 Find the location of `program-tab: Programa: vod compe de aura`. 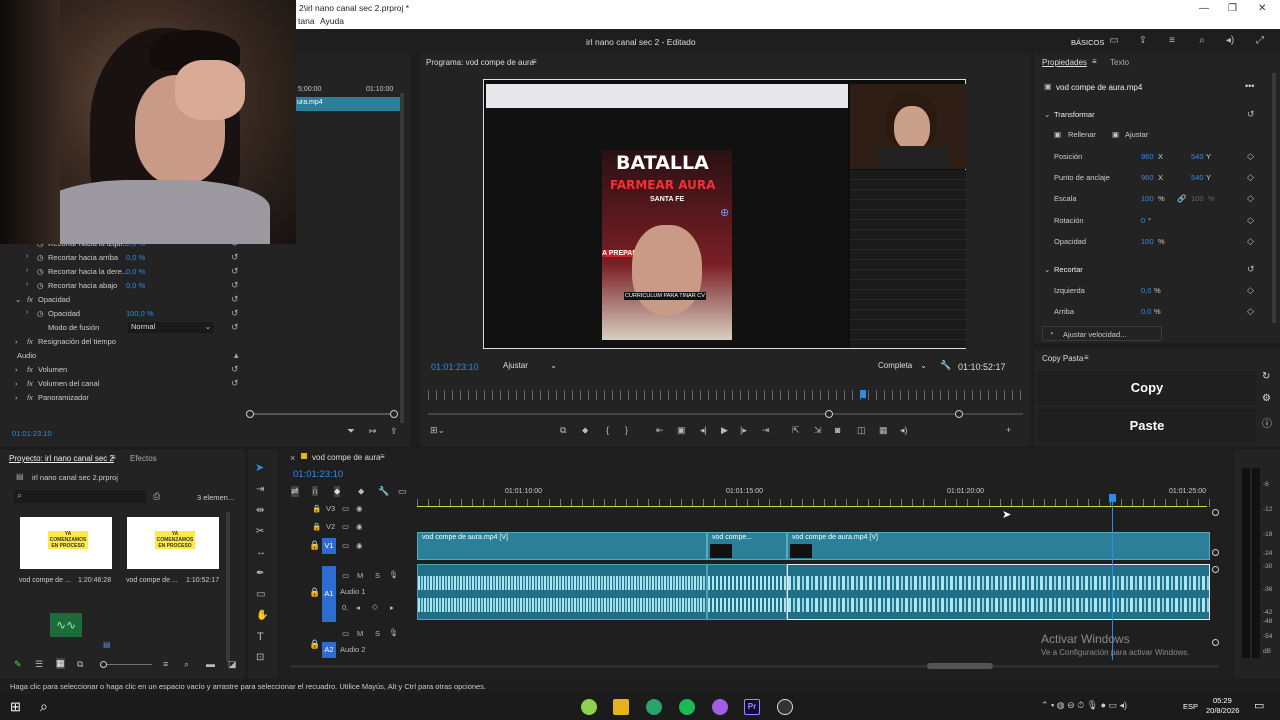

program-tab: Programa: vod compe de aura is located at coordinates (480, 62).